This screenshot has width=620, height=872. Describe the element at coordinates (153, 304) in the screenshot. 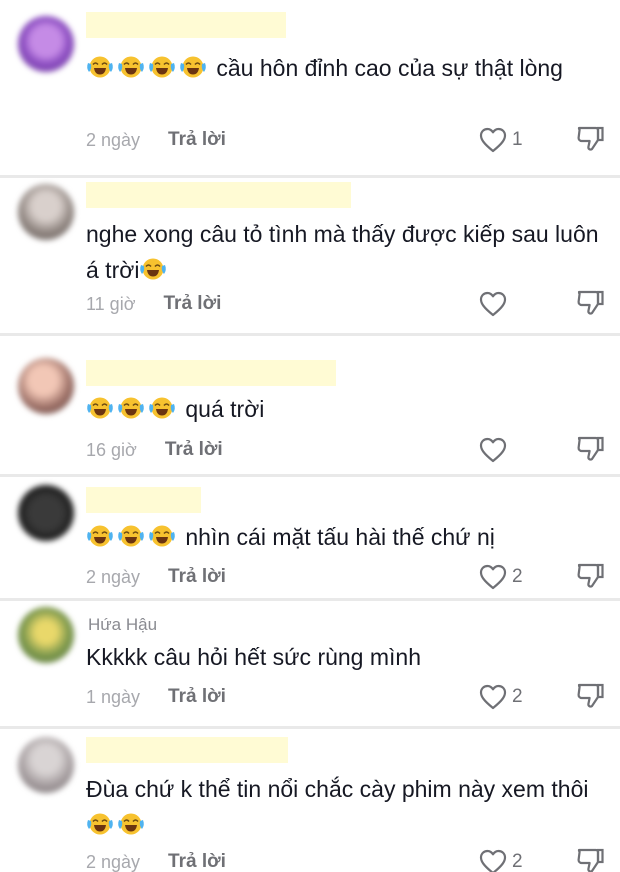

I see `comment-meta: 11 giờ Trả lời` at that location.